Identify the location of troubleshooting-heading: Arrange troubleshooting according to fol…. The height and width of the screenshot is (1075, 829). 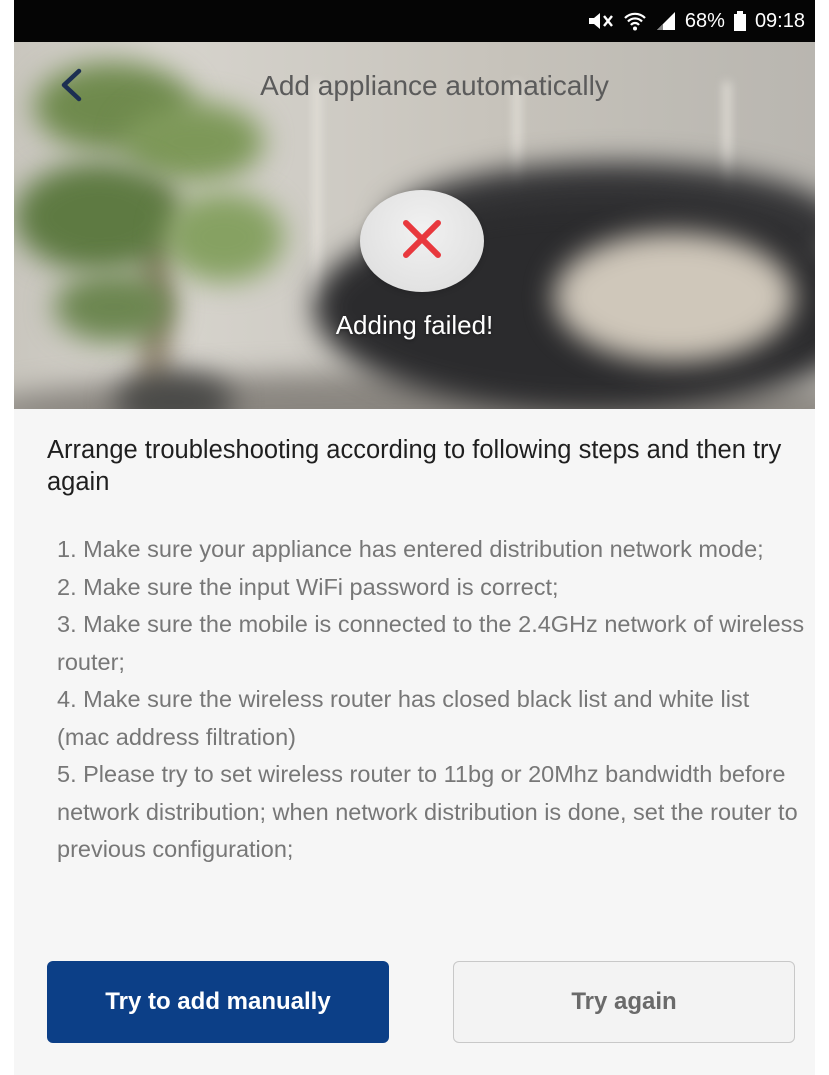
(414, 466).